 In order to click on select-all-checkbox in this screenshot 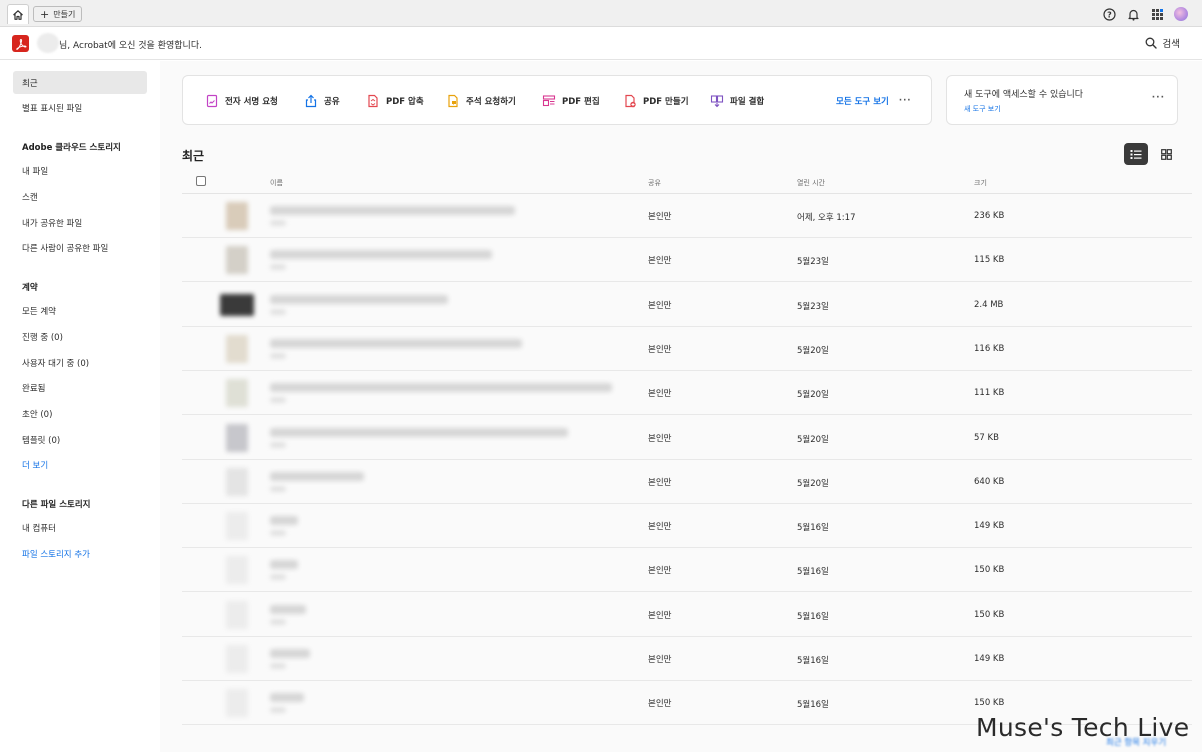, I will do `click(201, 181)`.